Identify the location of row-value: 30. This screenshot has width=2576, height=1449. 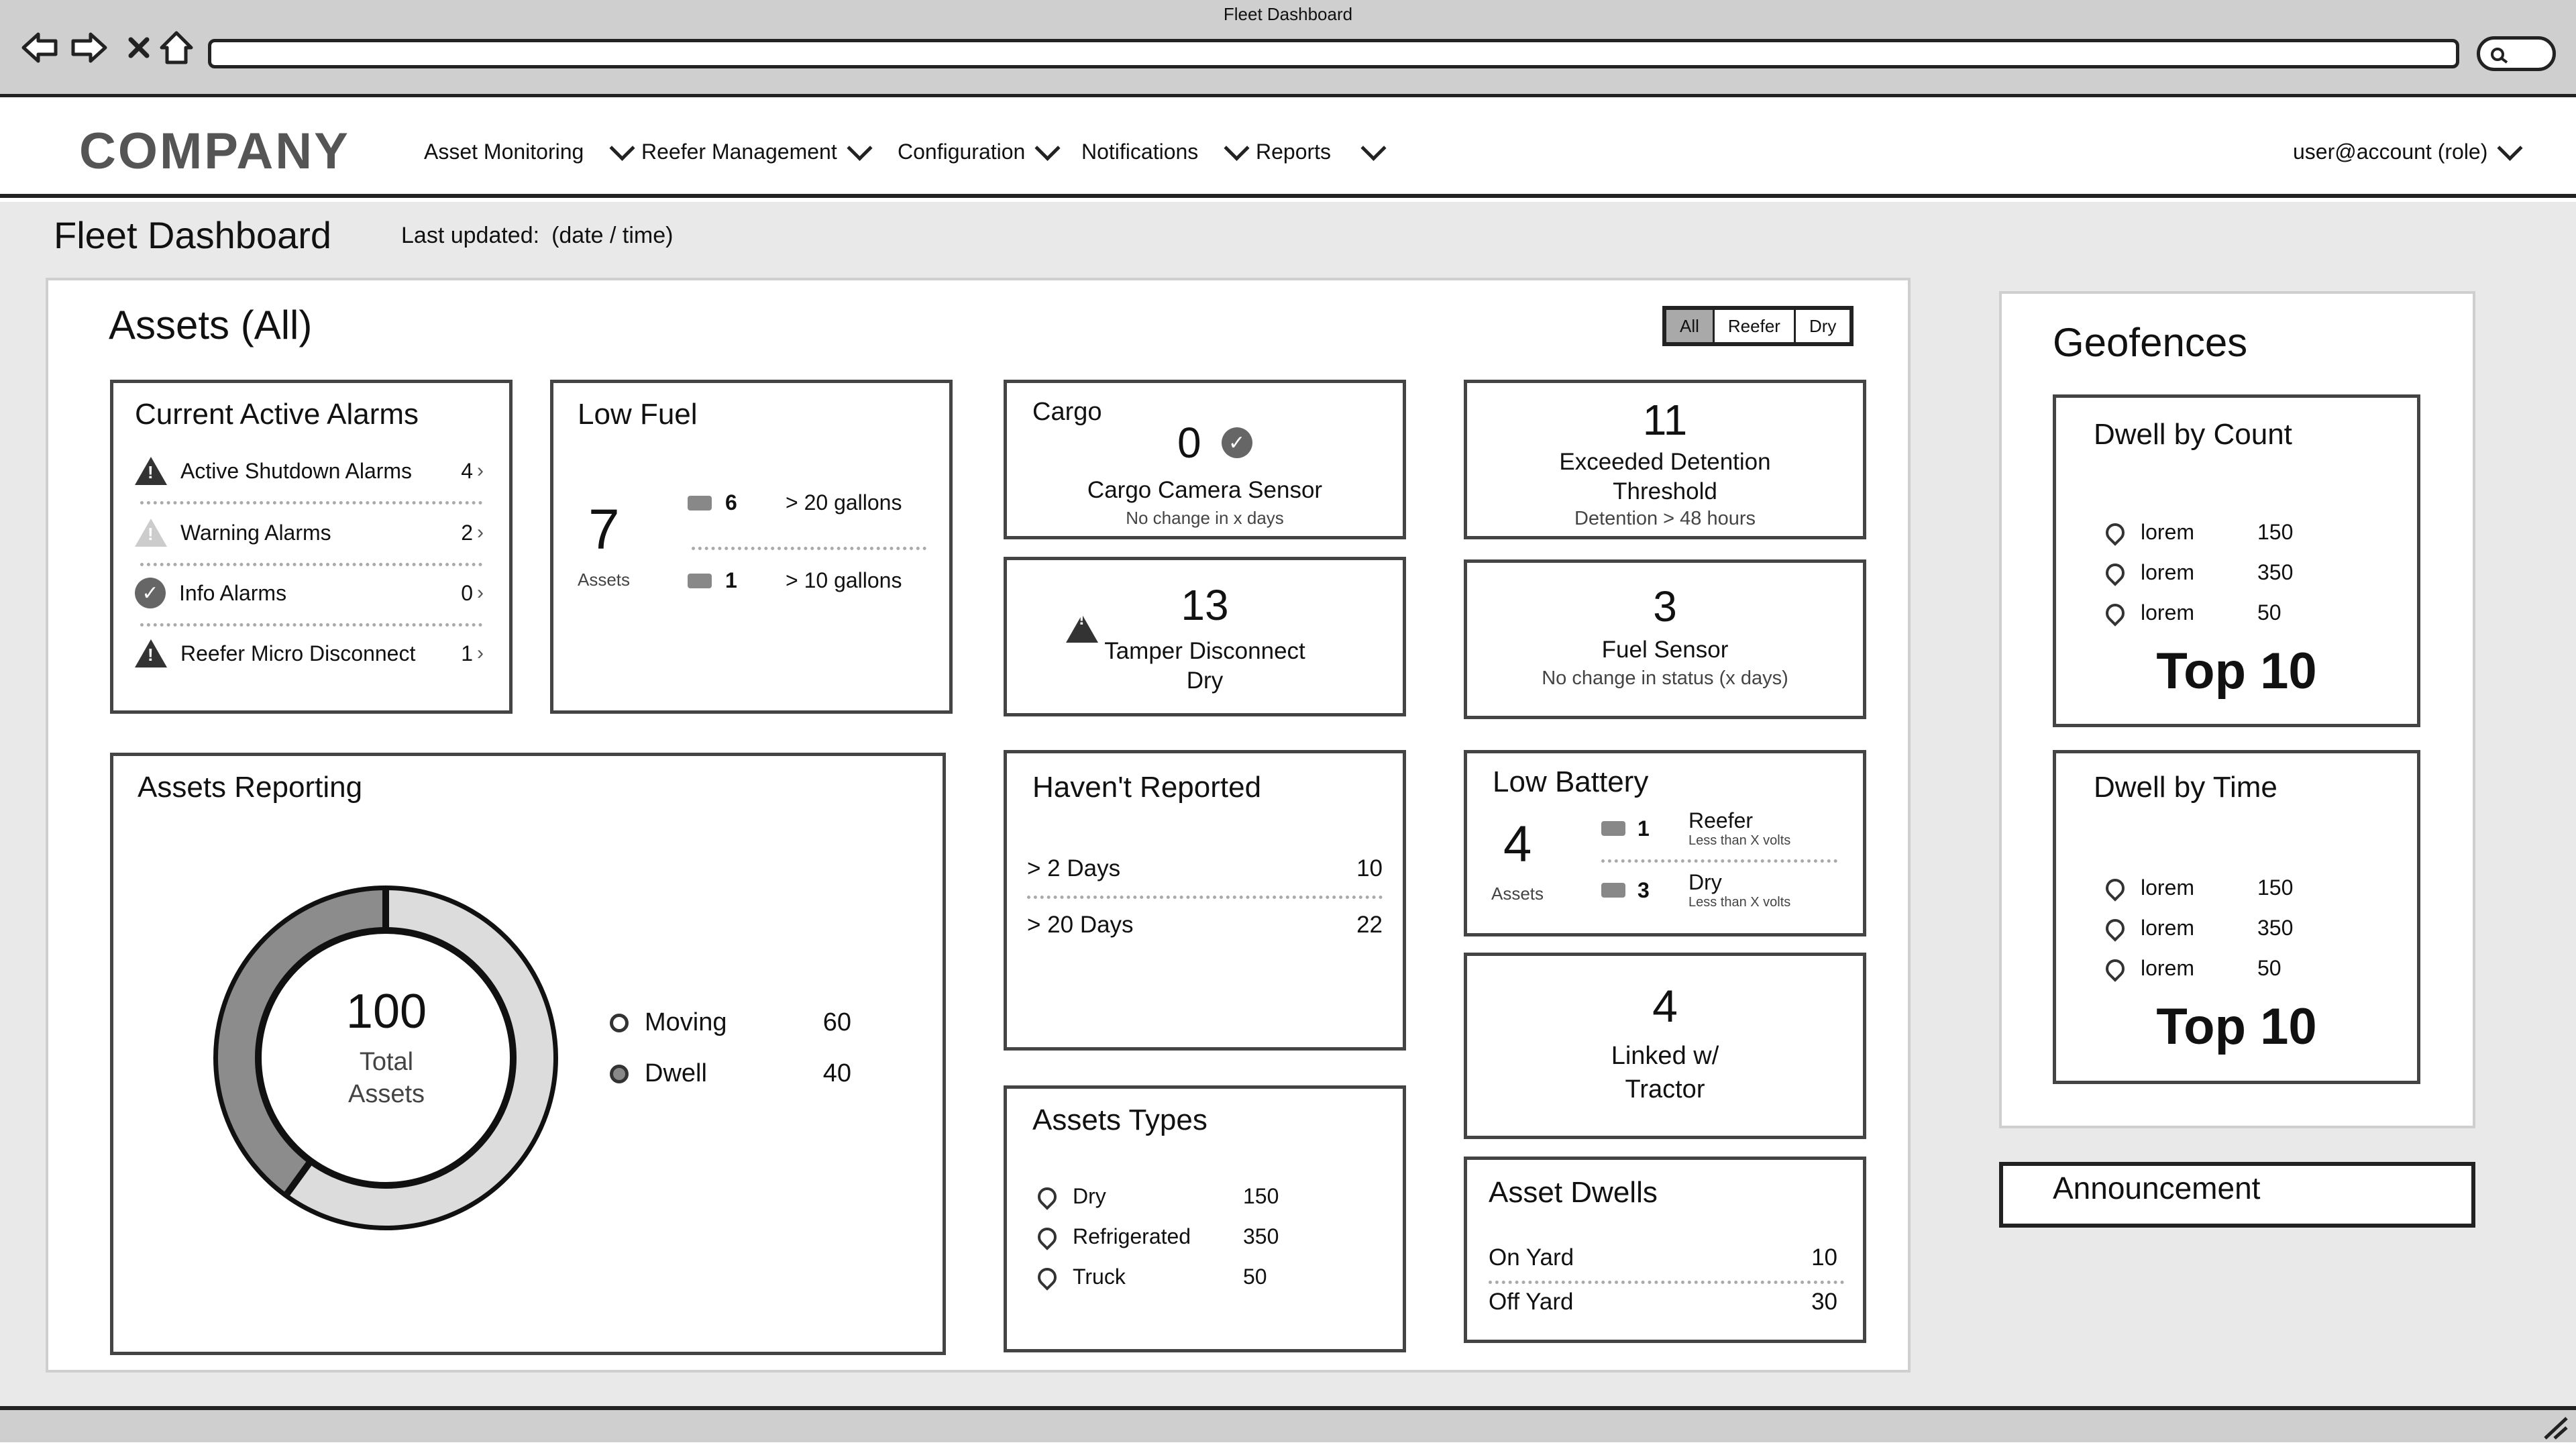
(1824, 1302).